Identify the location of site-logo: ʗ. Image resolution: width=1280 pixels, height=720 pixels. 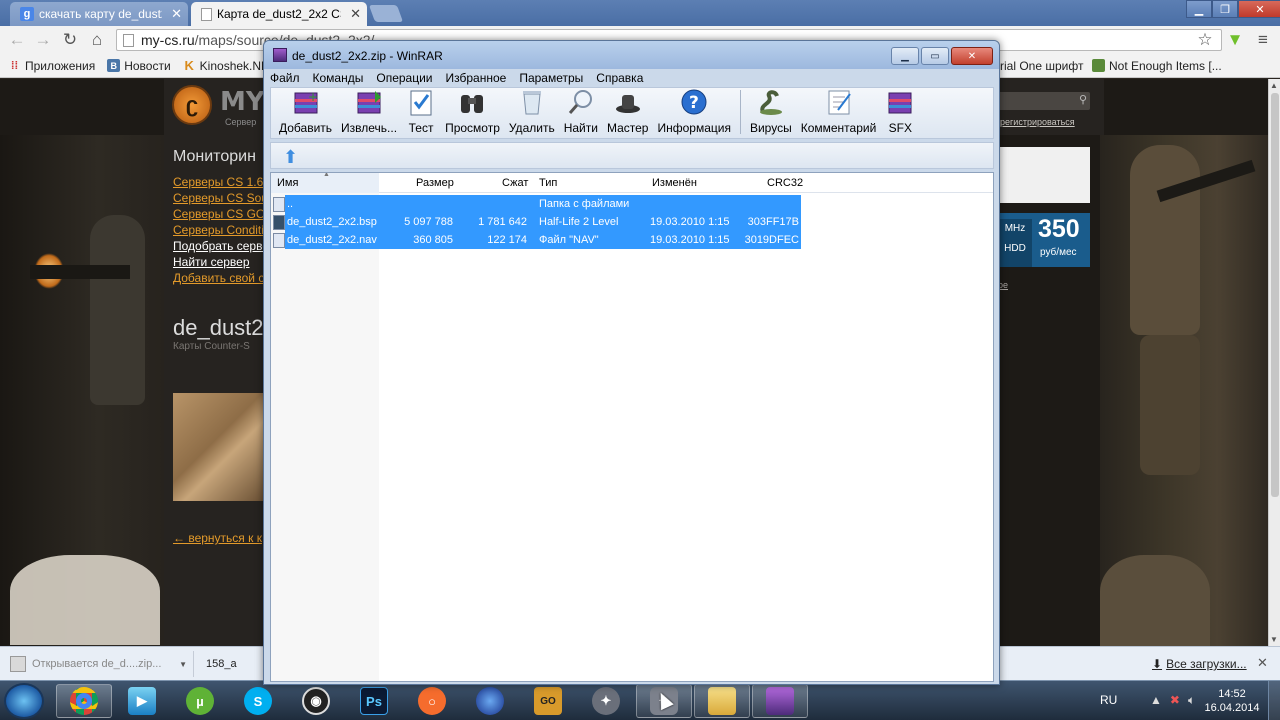
(192, 105).